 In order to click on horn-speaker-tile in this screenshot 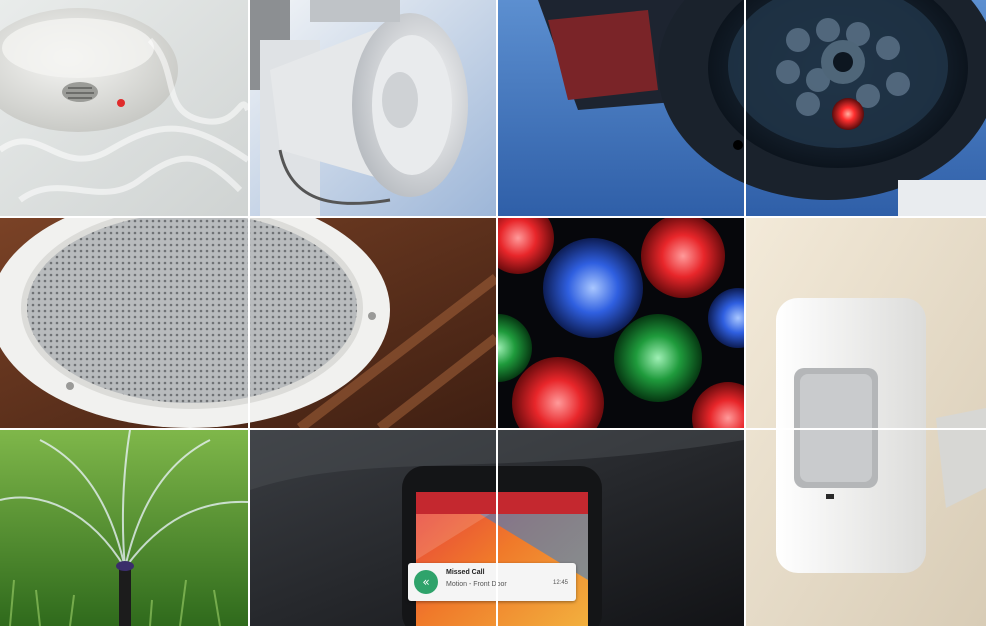, I will do `click(373, 108)`.